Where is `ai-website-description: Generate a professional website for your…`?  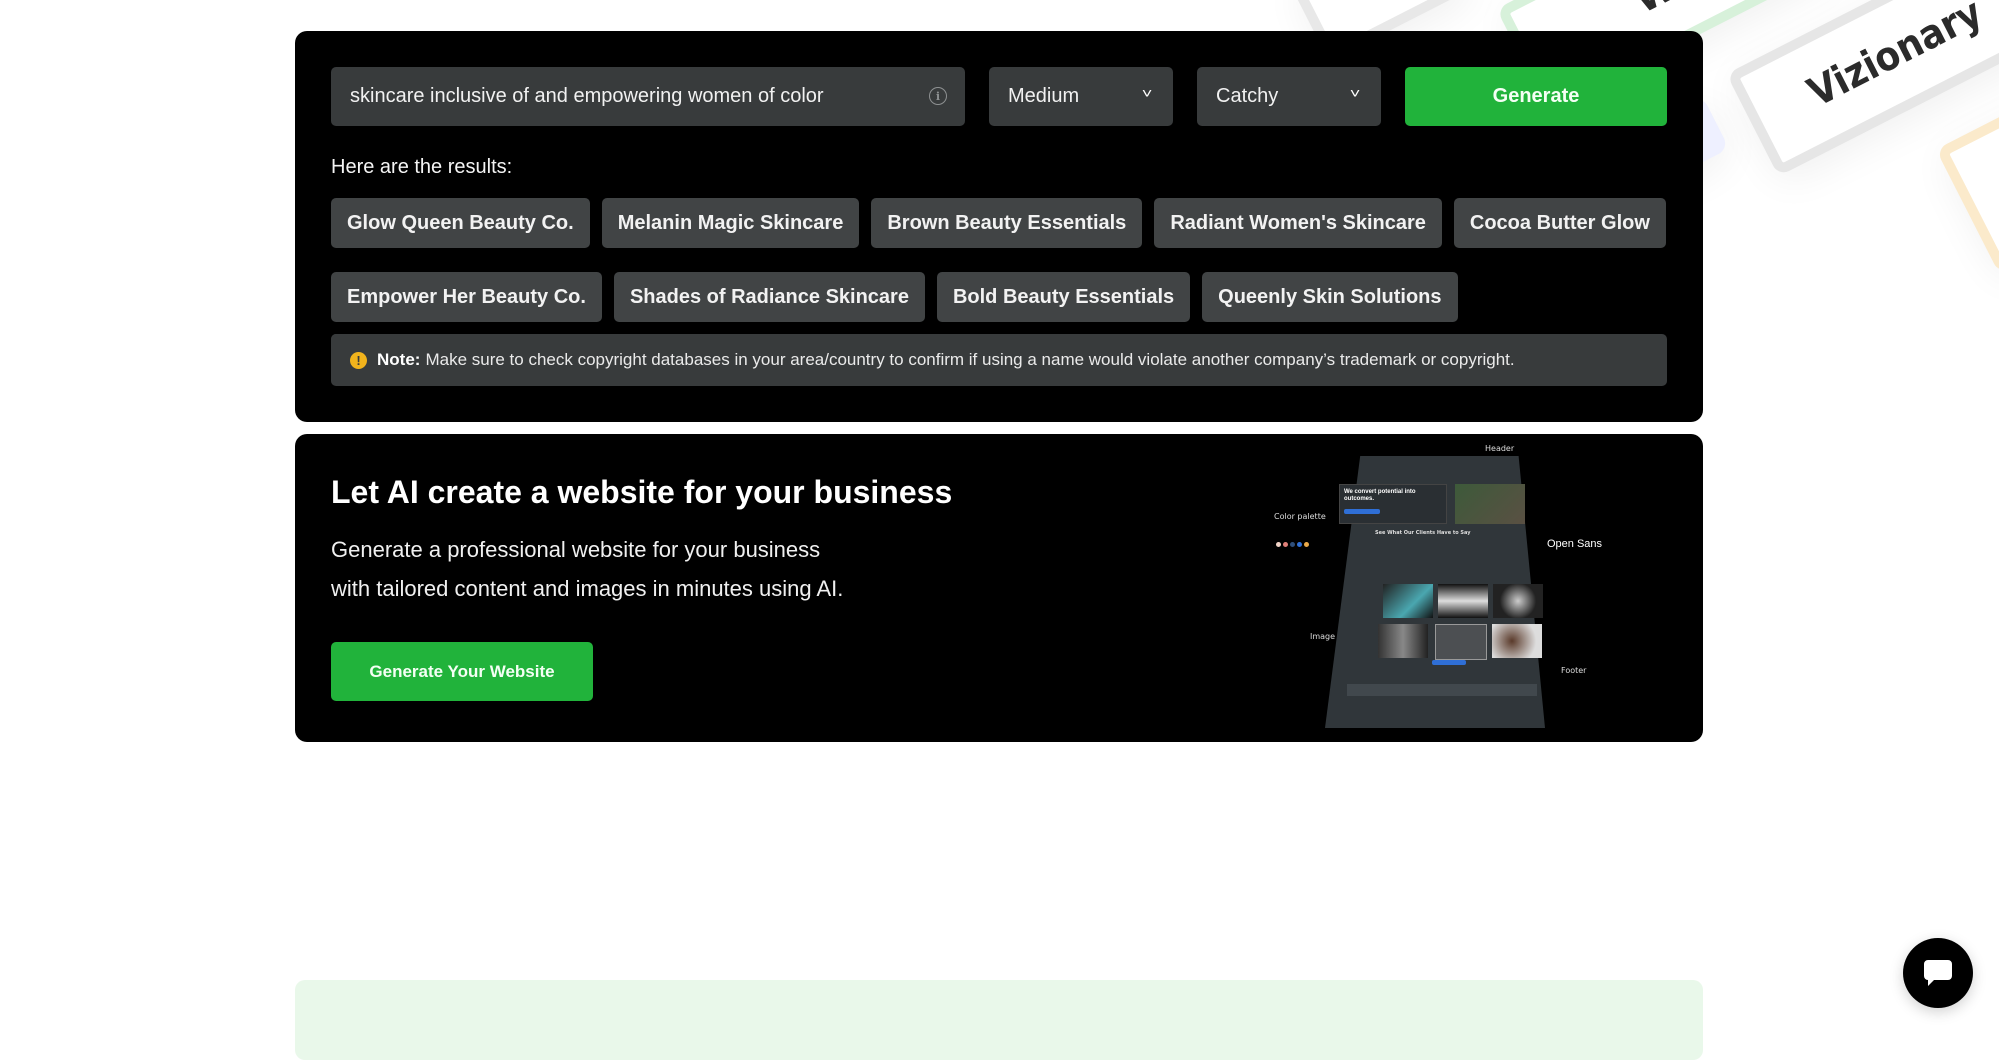
ai-website-description: Generate a professional website for your… is located at coordinates (587, 569).